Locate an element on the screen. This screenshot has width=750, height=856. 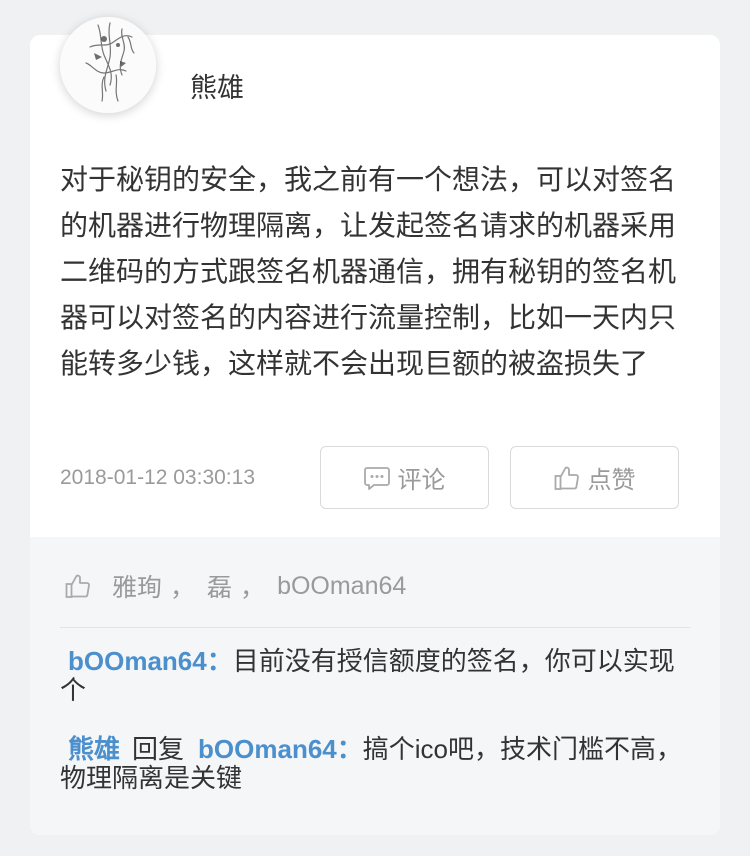
liker-name: 雅珣 is located at coordinates (137, 586).